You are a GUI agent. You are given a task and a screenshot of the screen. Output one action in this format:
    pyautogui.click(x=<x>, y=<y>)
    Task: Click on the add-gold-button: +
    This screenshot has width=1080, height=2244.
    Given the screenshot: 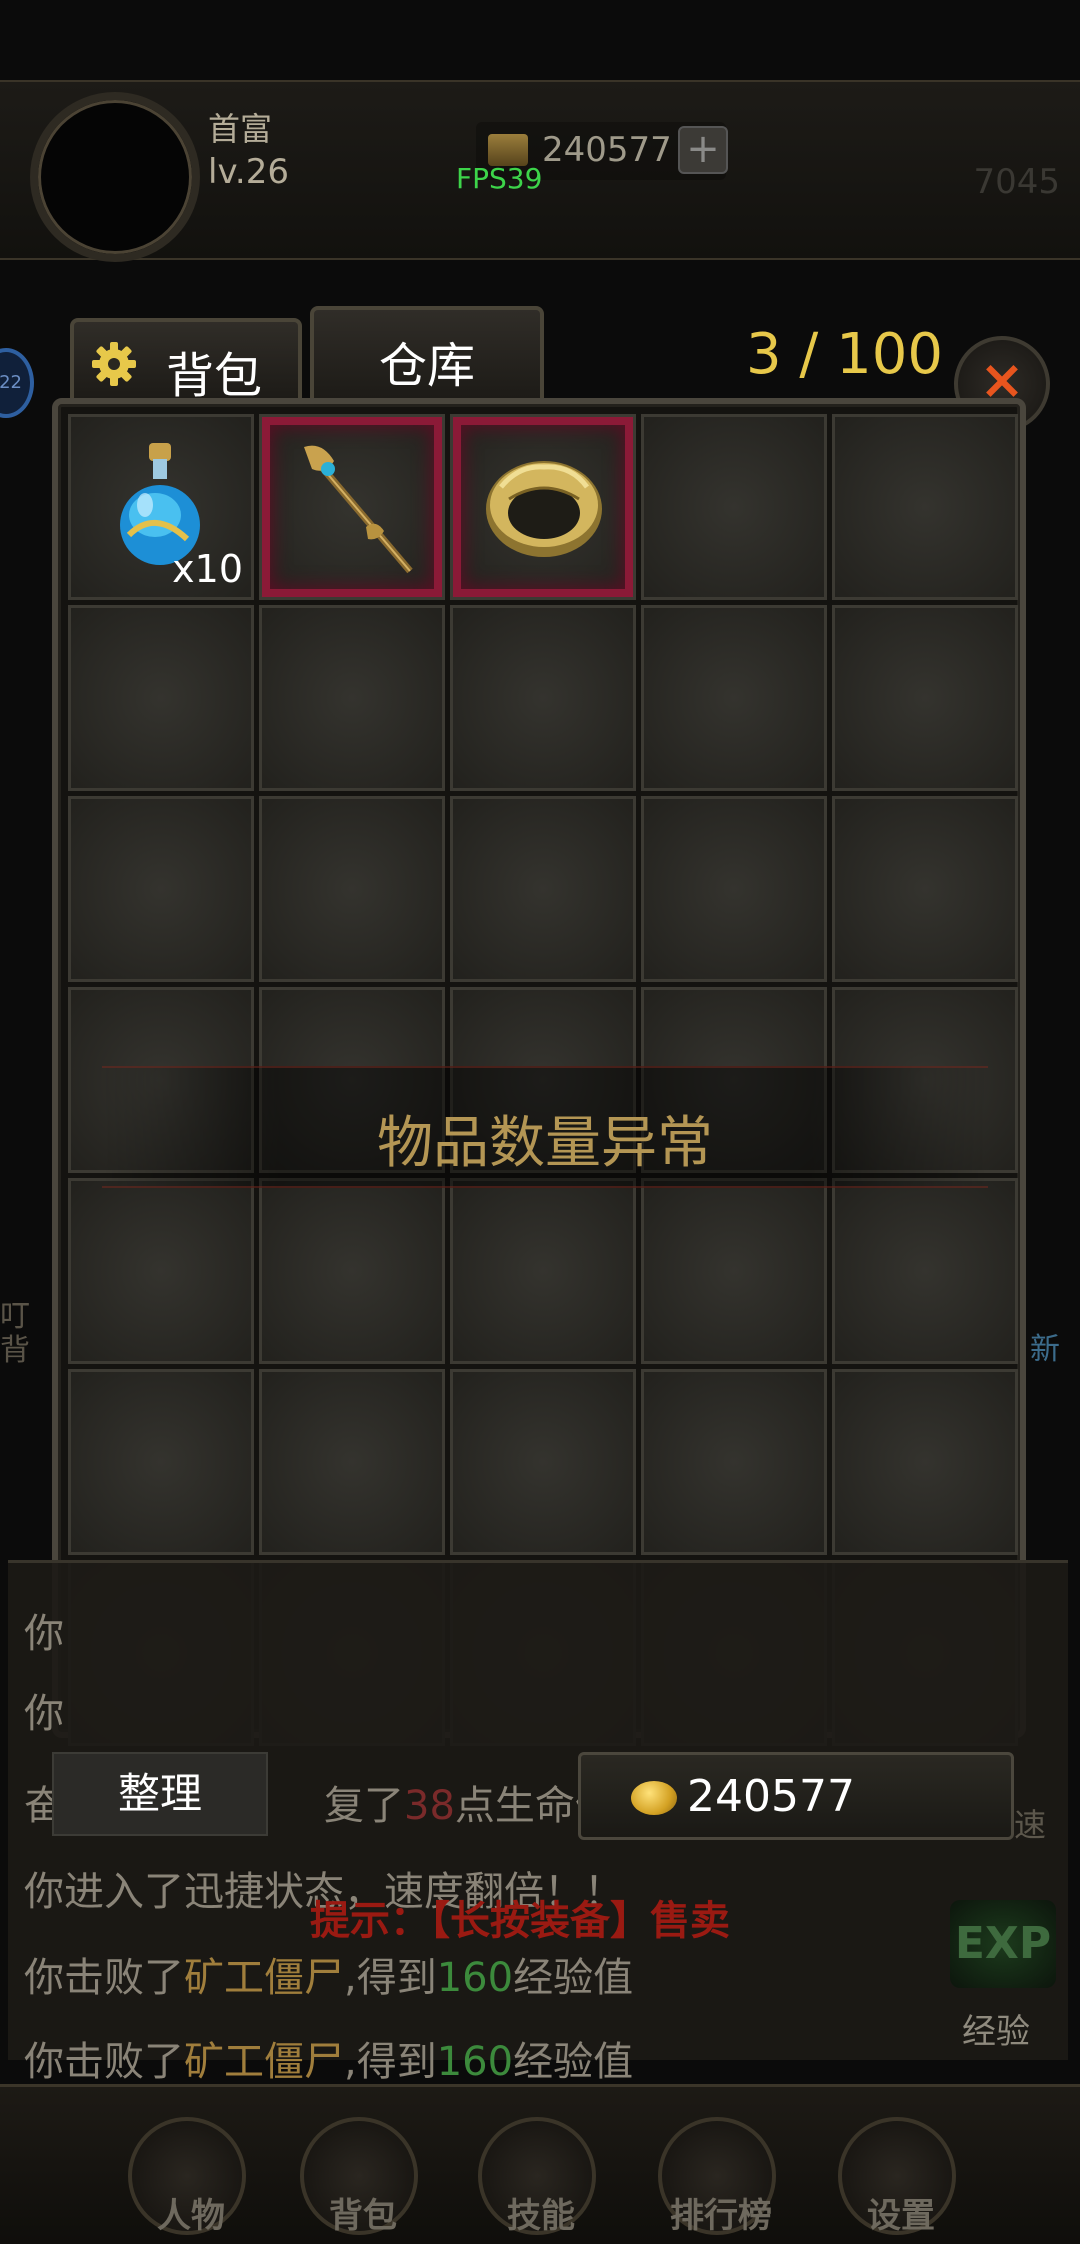 What is the action you would take?
    pyautogui.click(x=703, y=150)
    